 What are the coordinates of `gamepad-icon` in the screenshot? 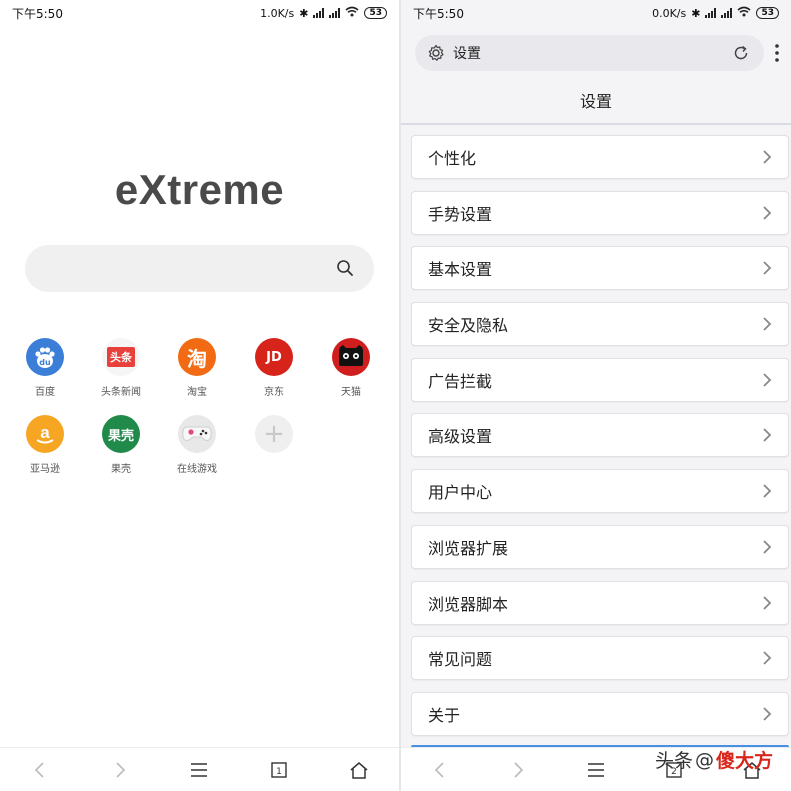 It's located at (197, 434).